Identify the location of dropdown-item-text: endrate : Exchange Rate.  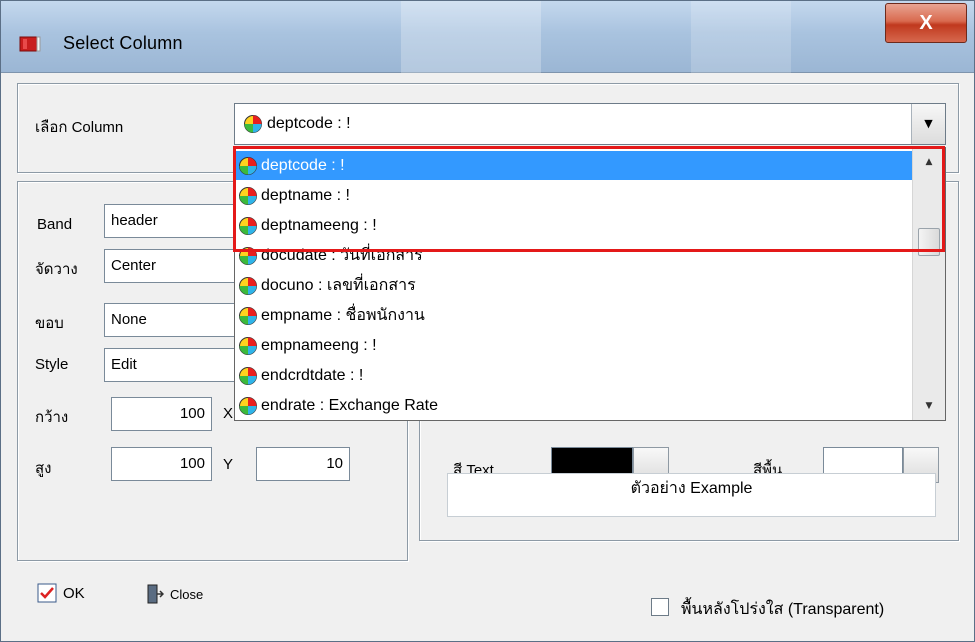
(350, 405).